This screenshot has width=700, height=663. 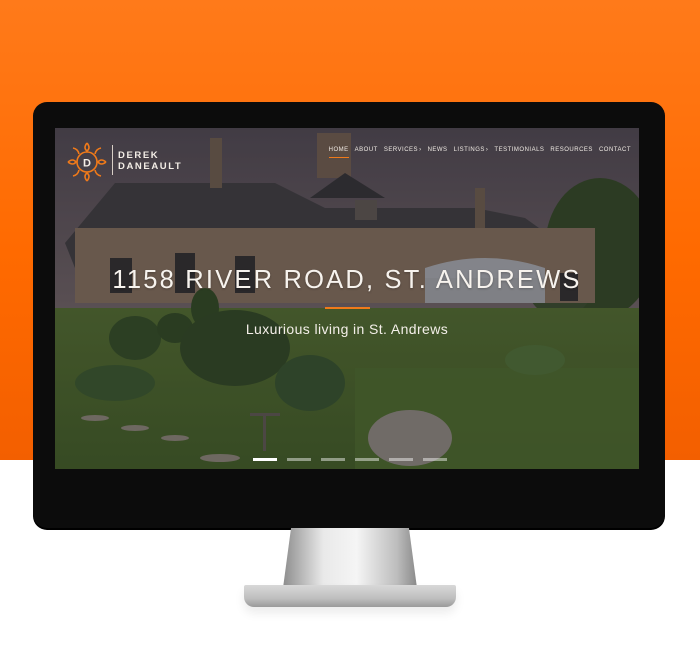 I want to click on monitor-stand-neck, so click(x=350, y=558).